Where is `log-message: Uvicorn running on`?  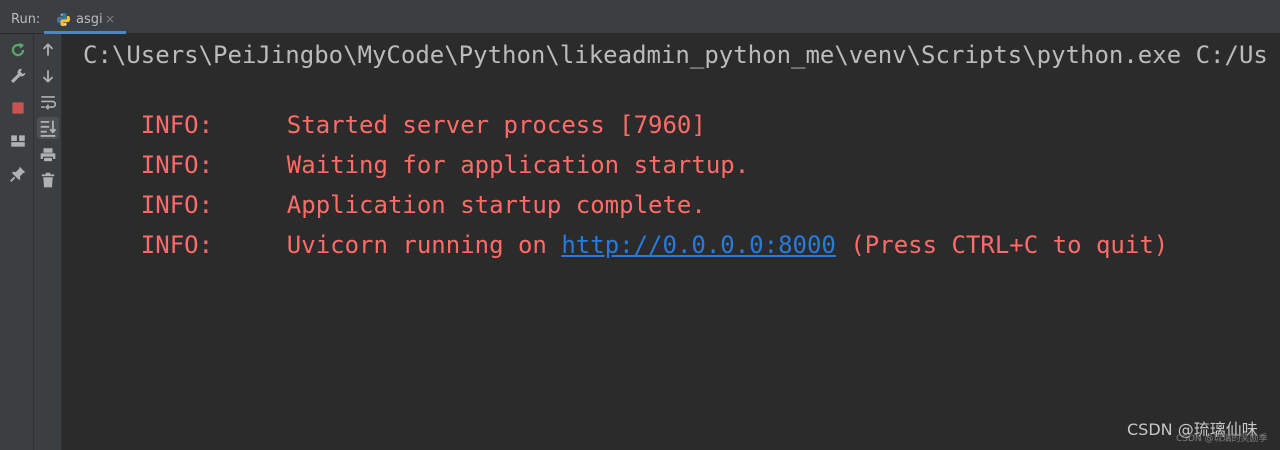
log-message: Uvicorn running on is located at coordinates (424, 245).